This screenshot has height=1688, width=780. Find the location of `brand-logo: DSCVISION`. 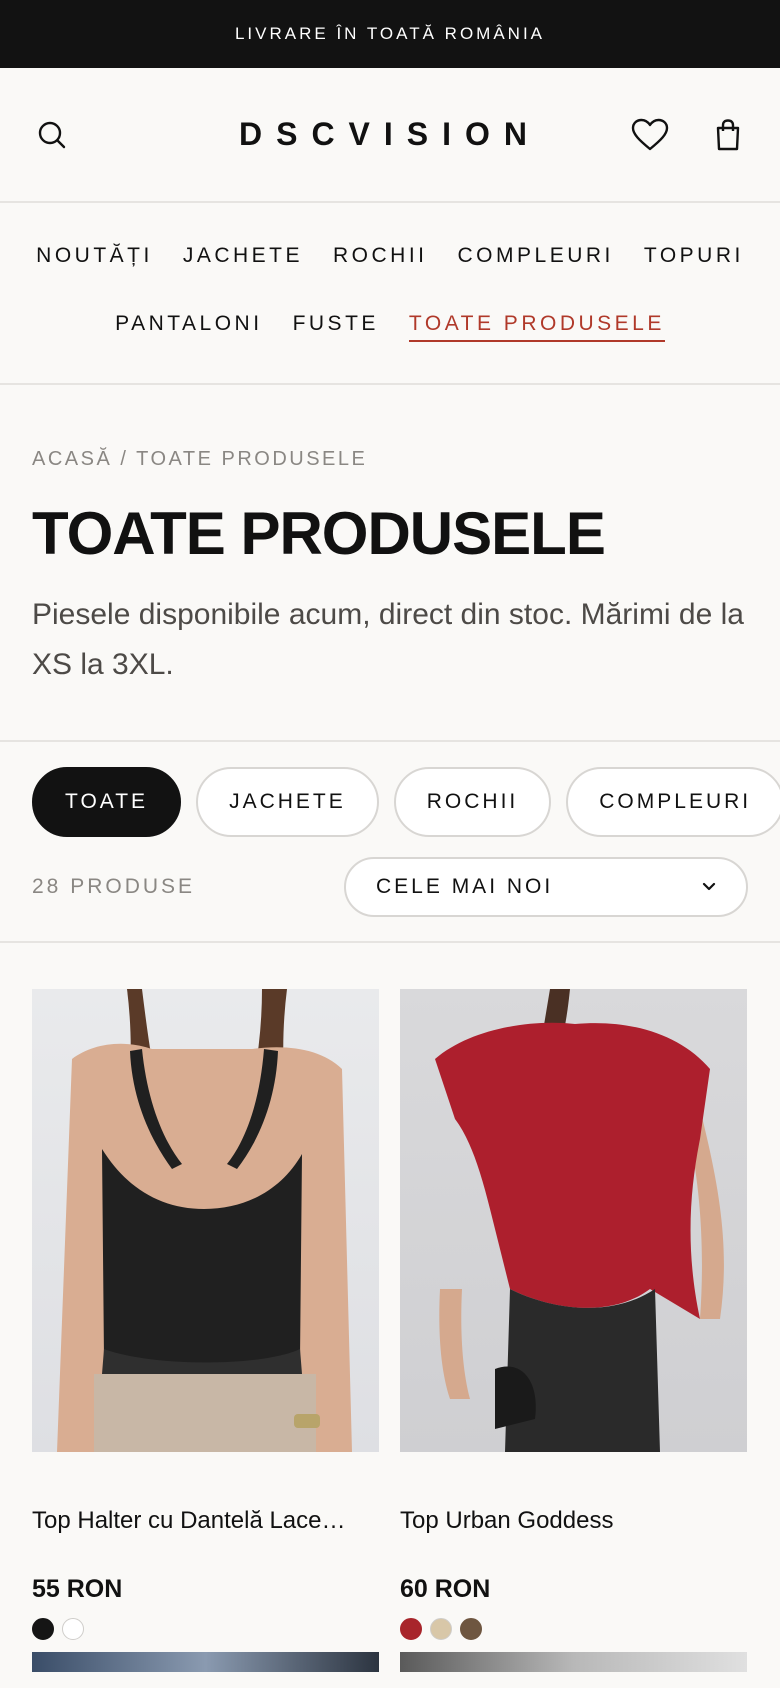

brand-logo: DSCVISION is located at coordinates (390, 134).